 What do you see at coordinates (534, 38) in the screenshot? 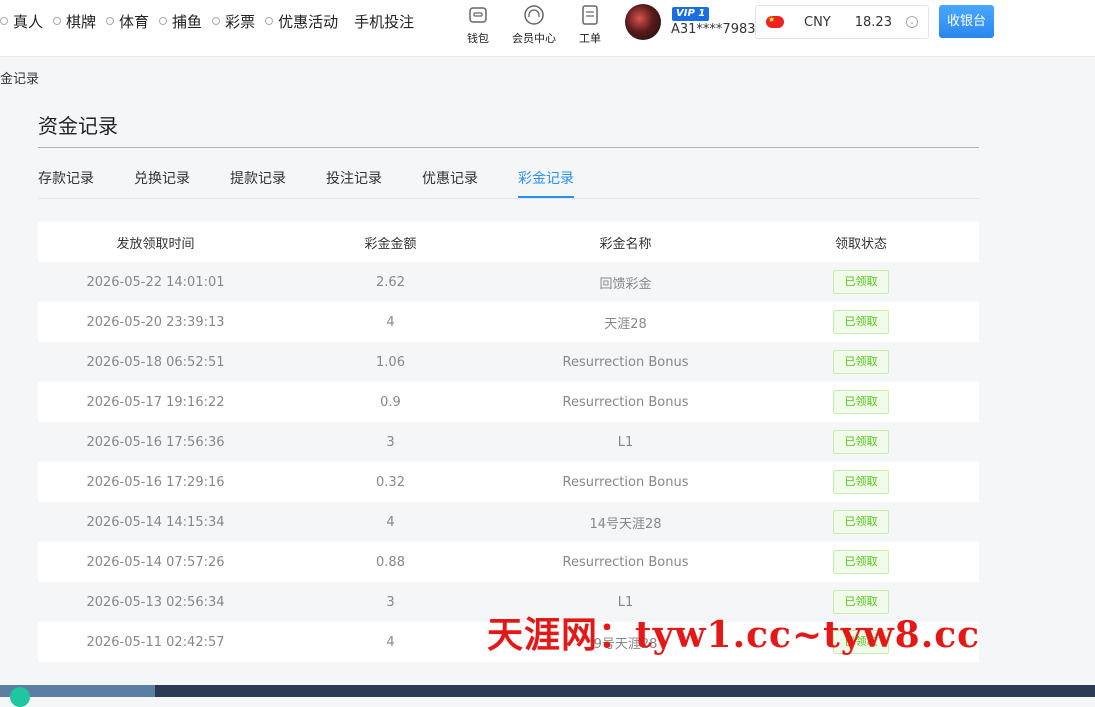
I see `tool-label: 会员中心` at bounding box center [534, 38].